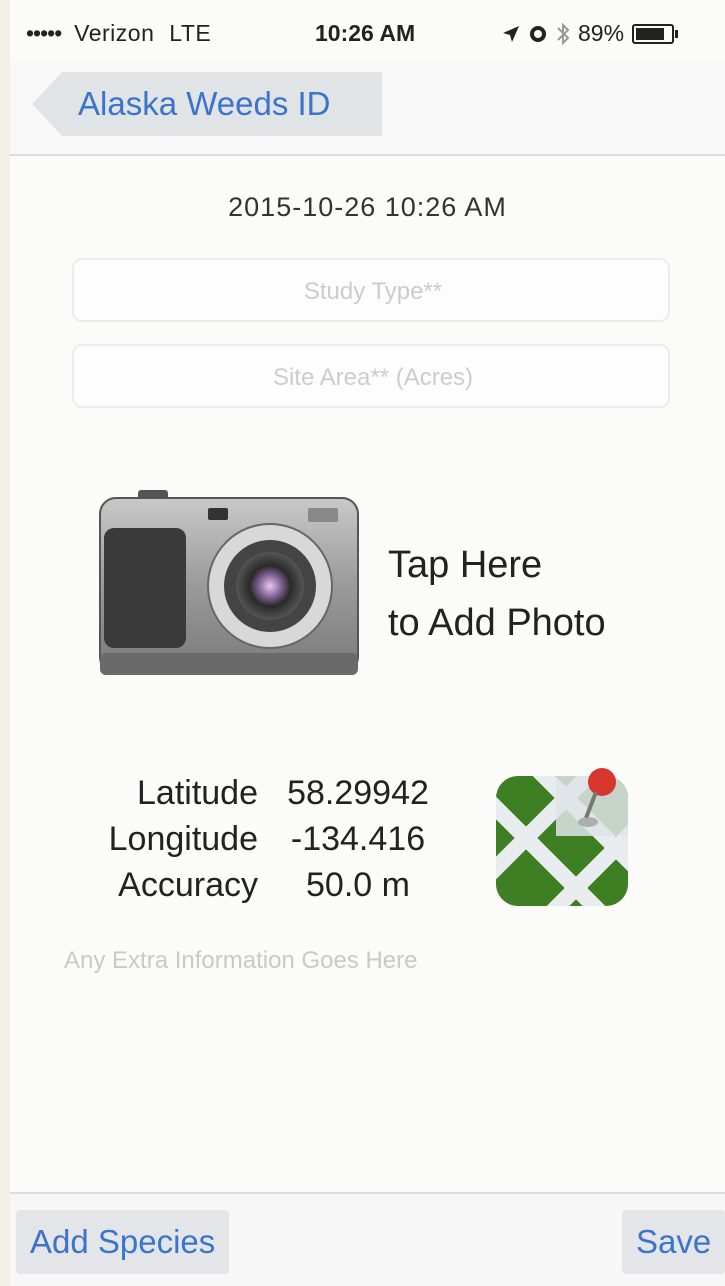 The height and width of the screenshot is (1286, 725). Describe the element at coordinates (367, 1239) in the screenshot. I see `bottom-toolbar: Add Species Save` at that location.